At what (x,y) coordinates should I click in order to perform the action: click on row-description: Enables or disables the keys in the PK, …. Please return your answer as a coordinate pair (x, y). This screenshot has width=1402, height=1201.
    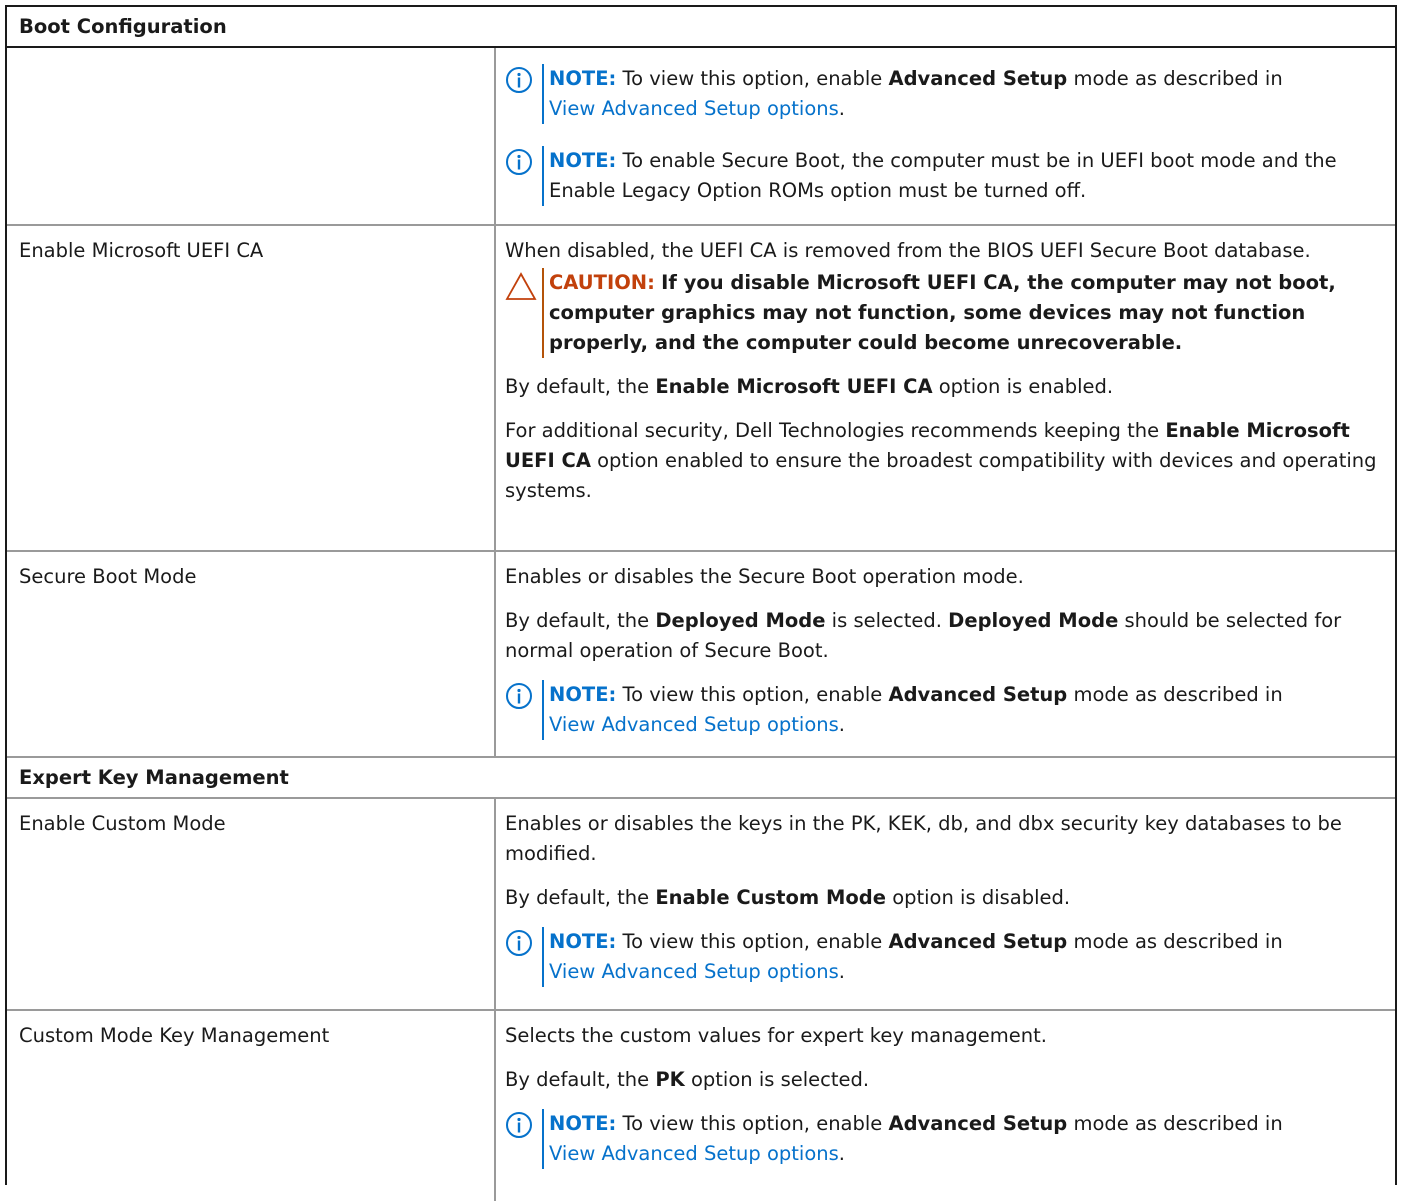
    Looking at the image, I should click on (945, 903).